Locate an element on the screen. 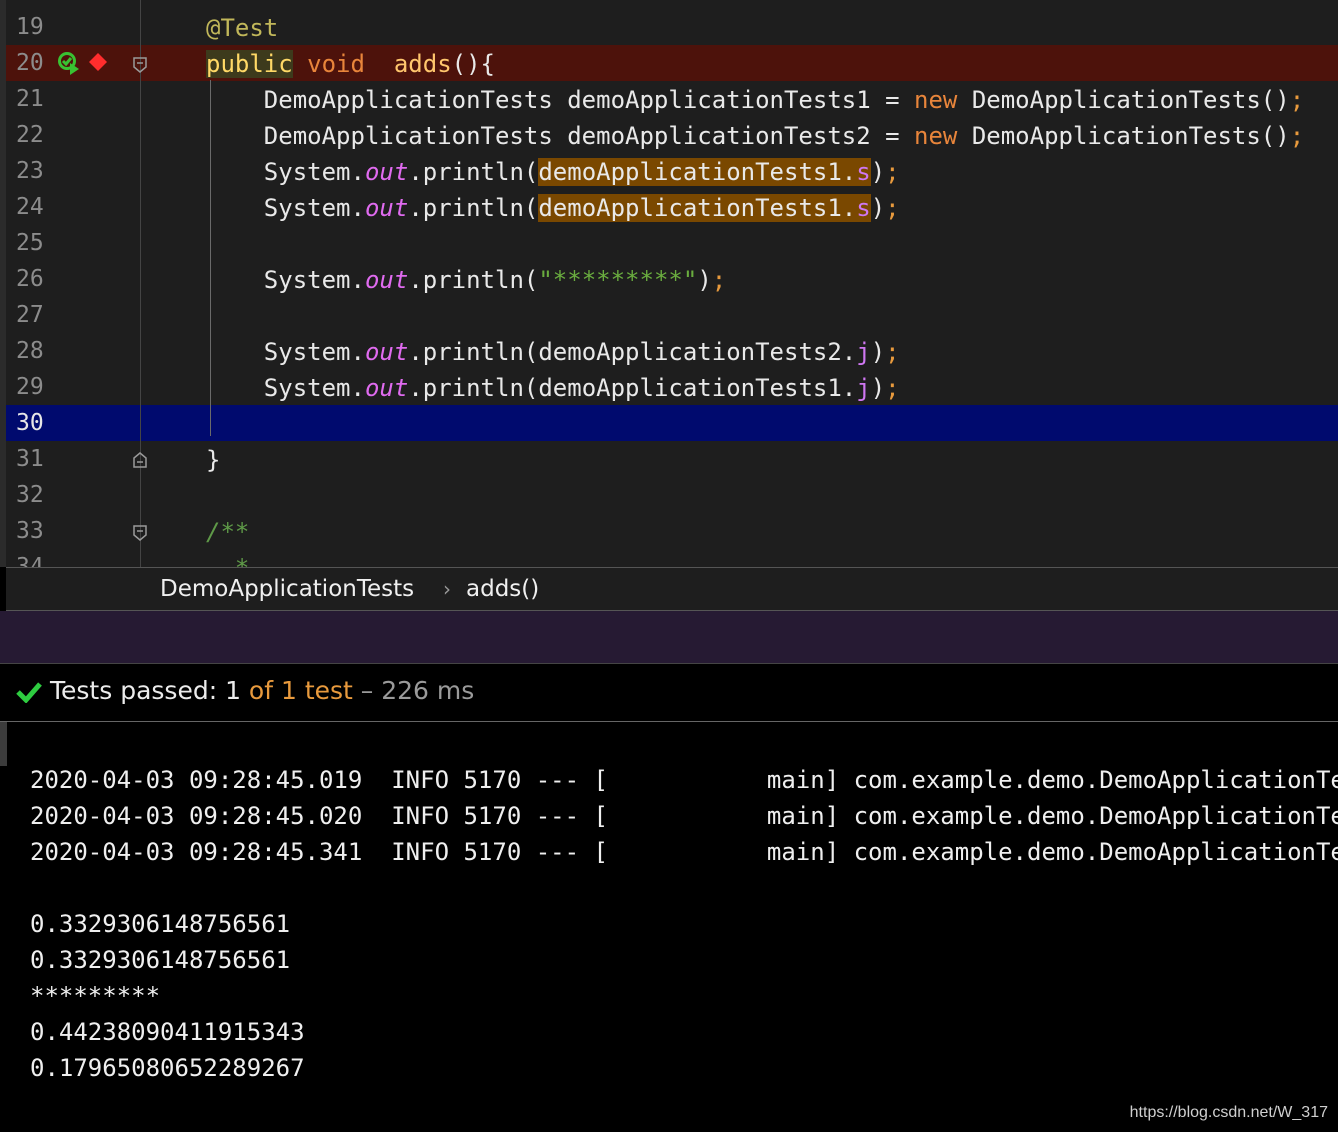  breadcrumb-class: DemoApplicationTests is located at coordinates (287, 589).